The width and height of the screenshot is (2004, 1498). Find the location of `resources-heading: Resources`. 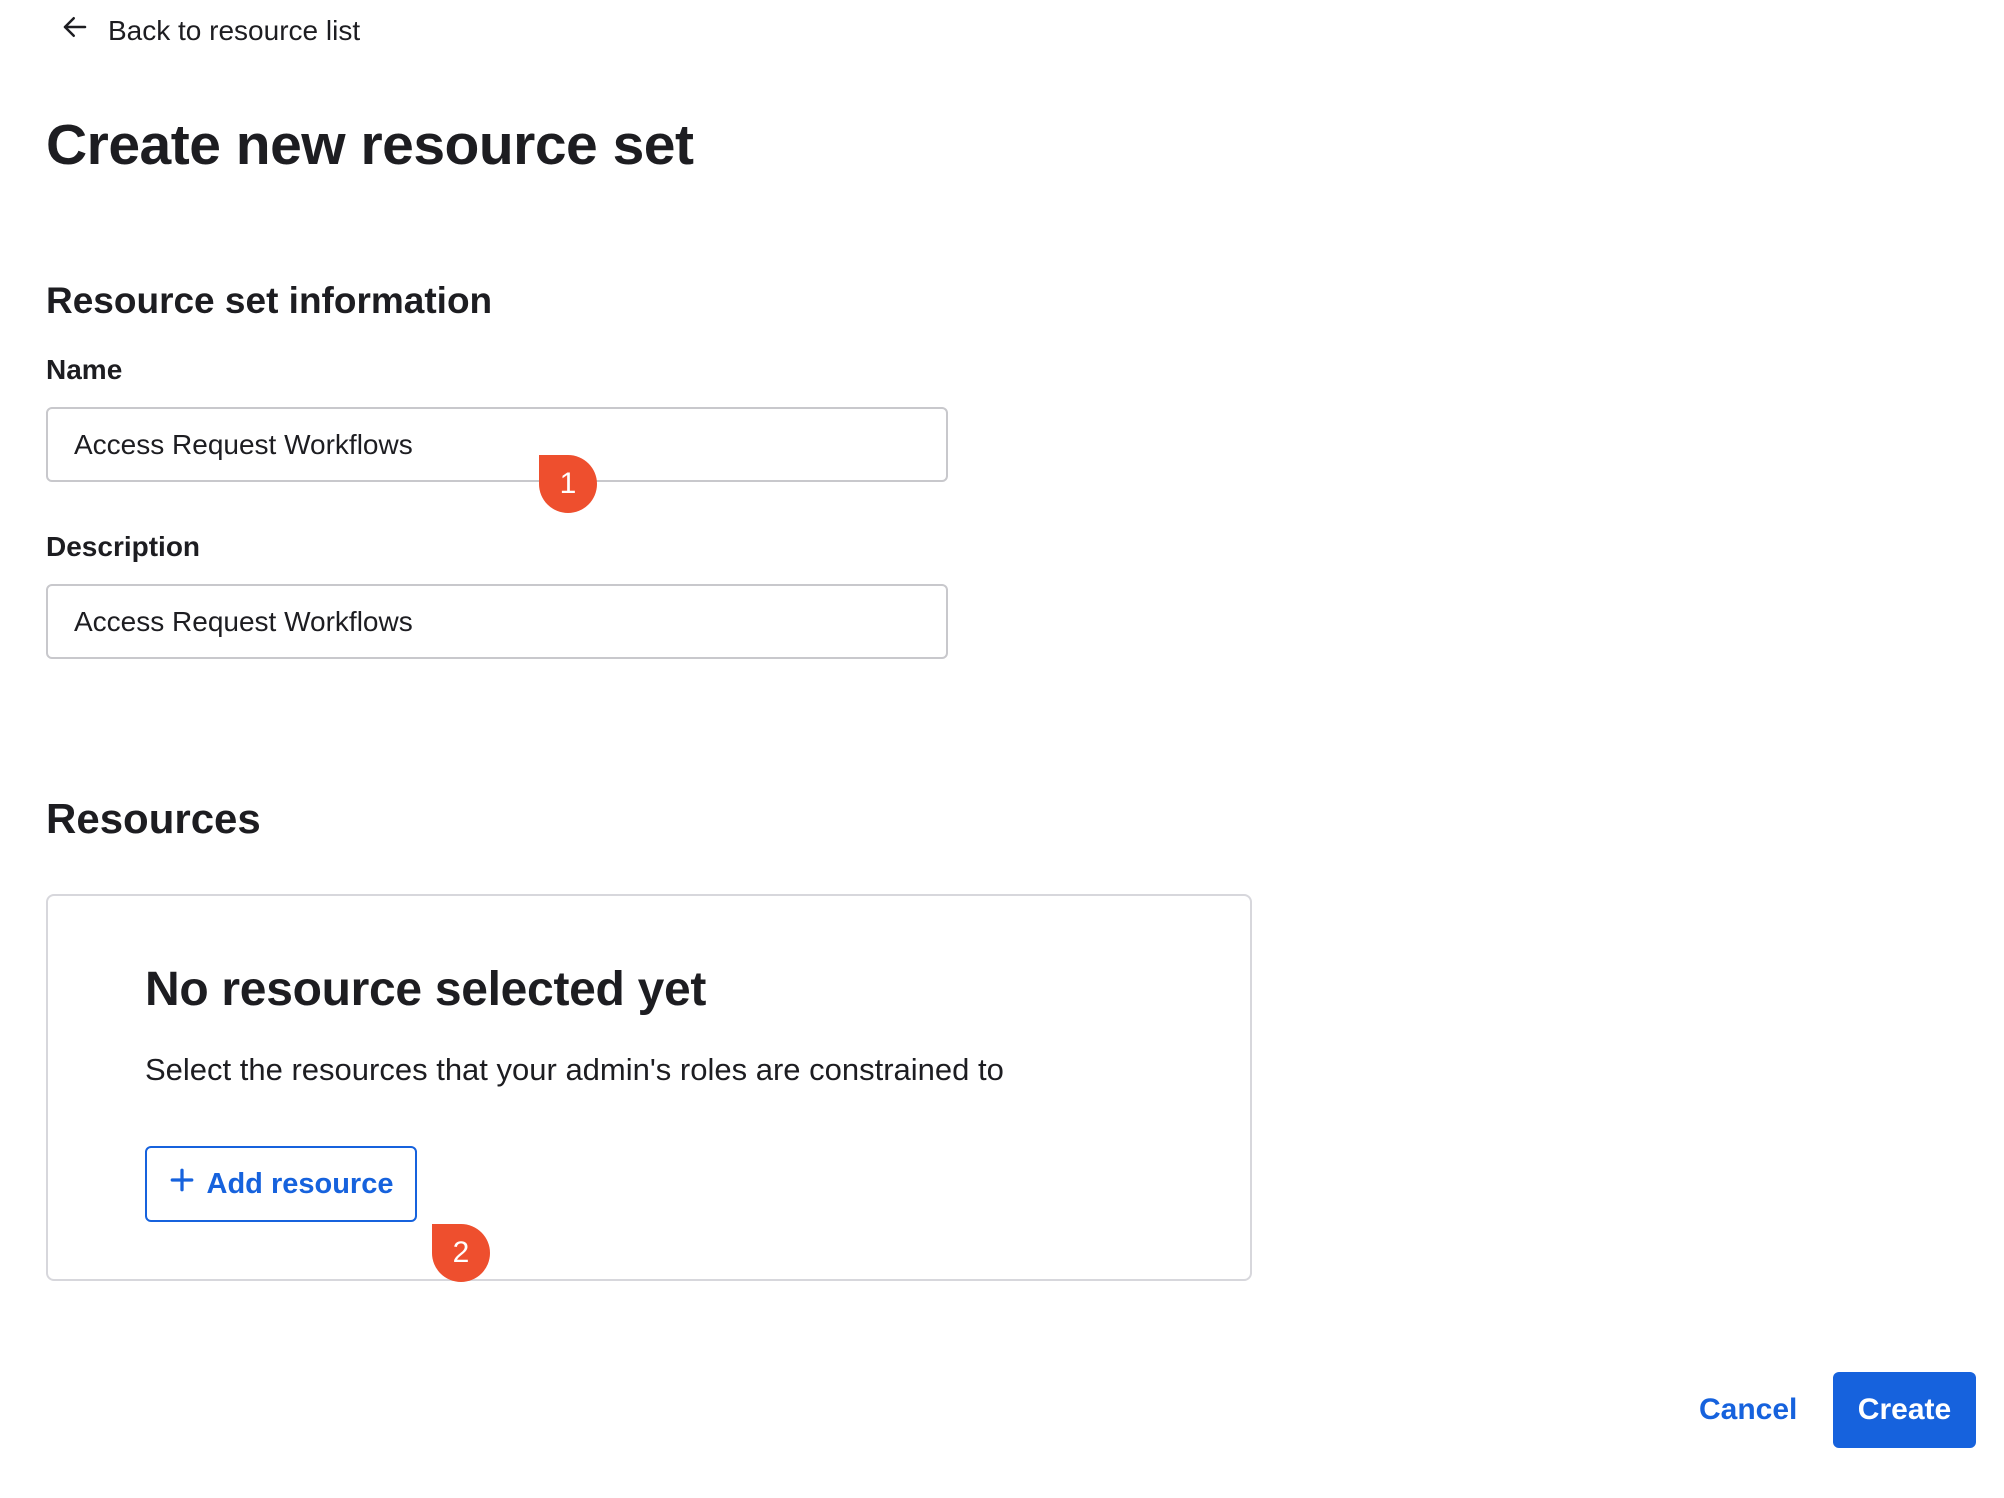

resources-heading: Resources is located at coordinates (153, 818).